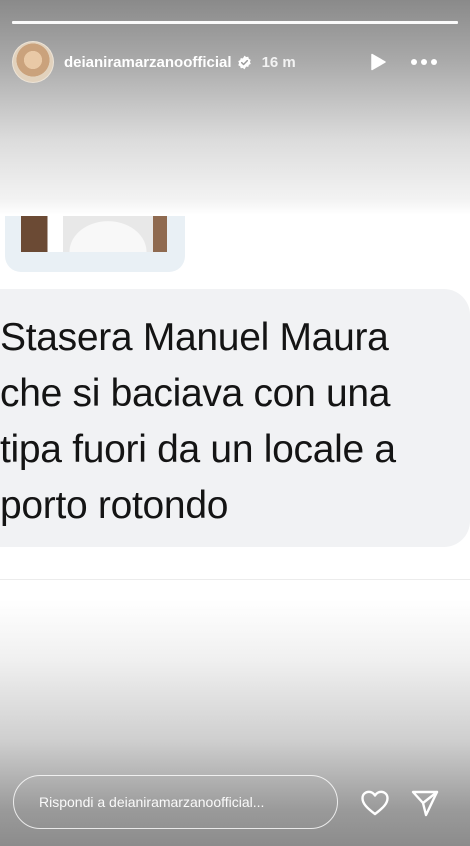 The height and width of the screenshot is (846, 470). I want to click on verified-badge-icon, so click(244, 62).